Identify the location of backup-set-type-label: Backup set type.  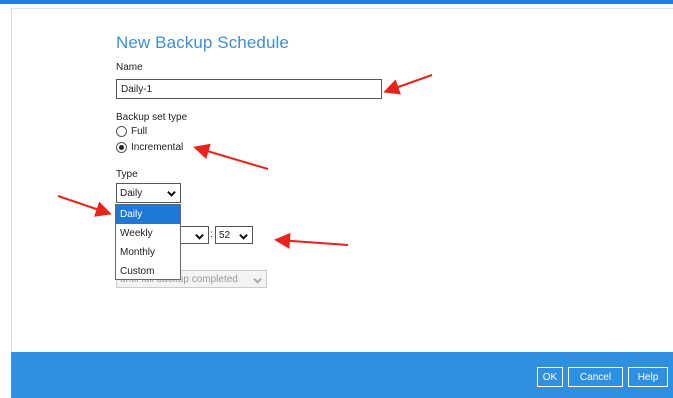
(152, 117).